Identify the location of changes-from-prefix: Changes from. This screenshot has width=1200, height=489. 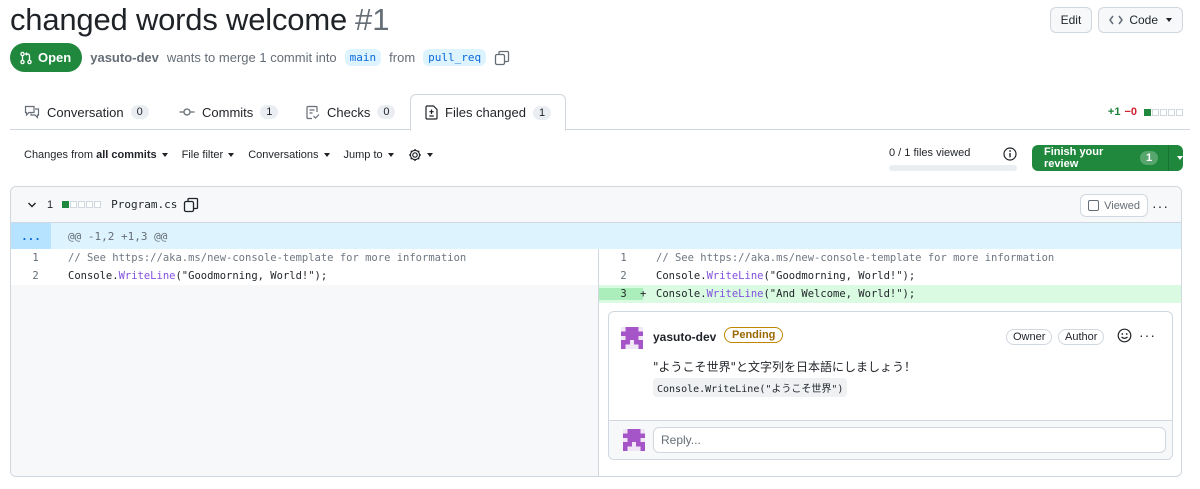
(59, 155).